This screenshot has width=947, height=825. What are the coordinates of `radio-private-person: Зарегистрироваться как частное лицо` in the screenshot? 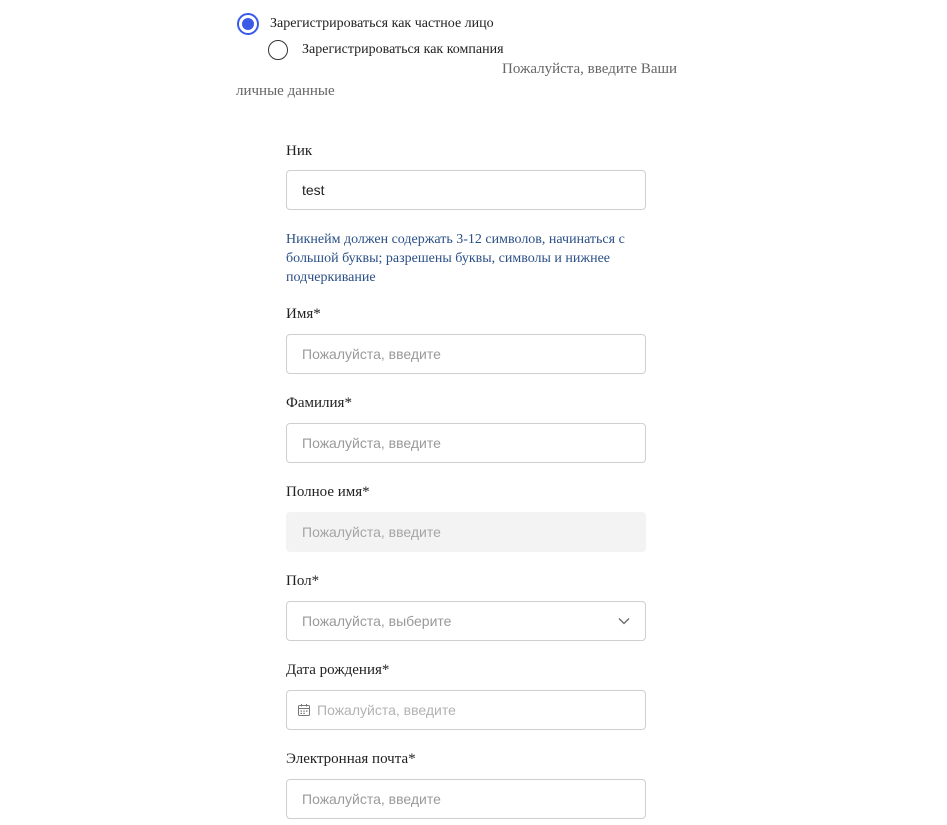 It's located at (365, 24).